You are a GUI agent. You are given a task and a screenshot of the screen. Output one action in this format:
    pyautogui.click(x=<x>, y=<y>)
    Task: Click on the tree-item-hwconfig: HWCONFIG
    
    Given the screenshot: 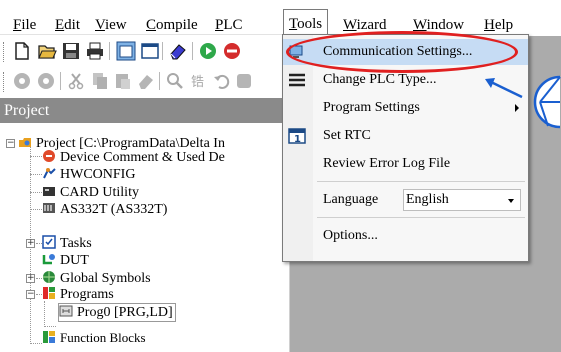 What is the action you would take?
    pyautogui.click(x=88, y=174)
    